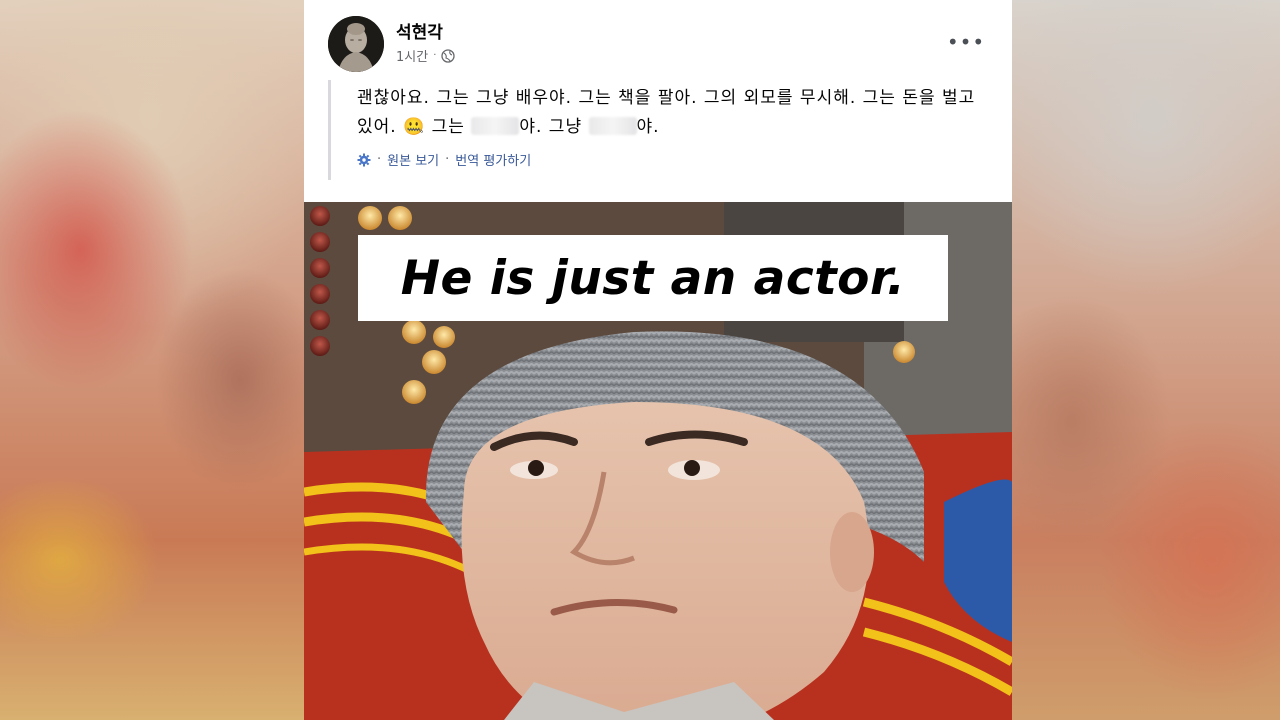 This screenshot has width=1280, height=720. Describe the element at coordinates (414, 127) in the screenshot. I see `zipper-mouth-emoji: 🤐` at that location.